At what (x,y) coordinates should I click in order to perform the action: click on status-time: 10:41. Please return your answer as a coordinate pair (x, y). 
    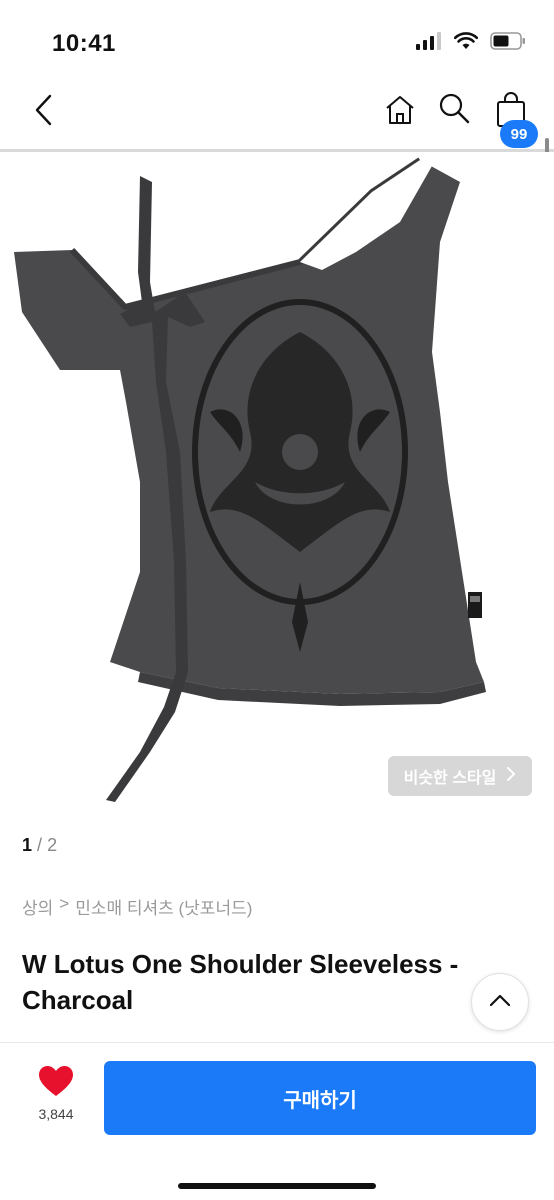
    Looking at the image, I should click on (84, 43).